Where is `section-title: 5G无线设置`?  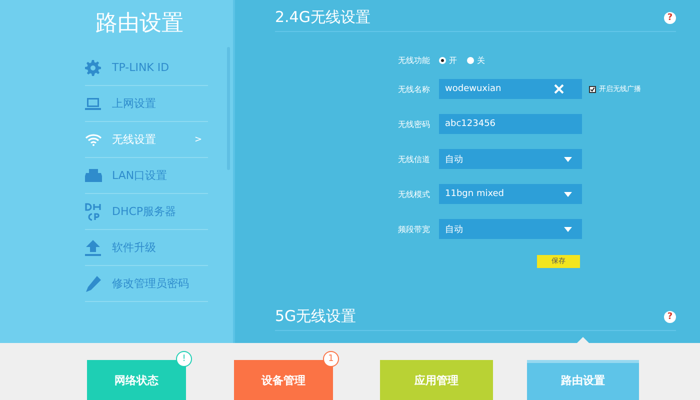 section-title: 5G无线设置 is located at coordinates (315, 316).